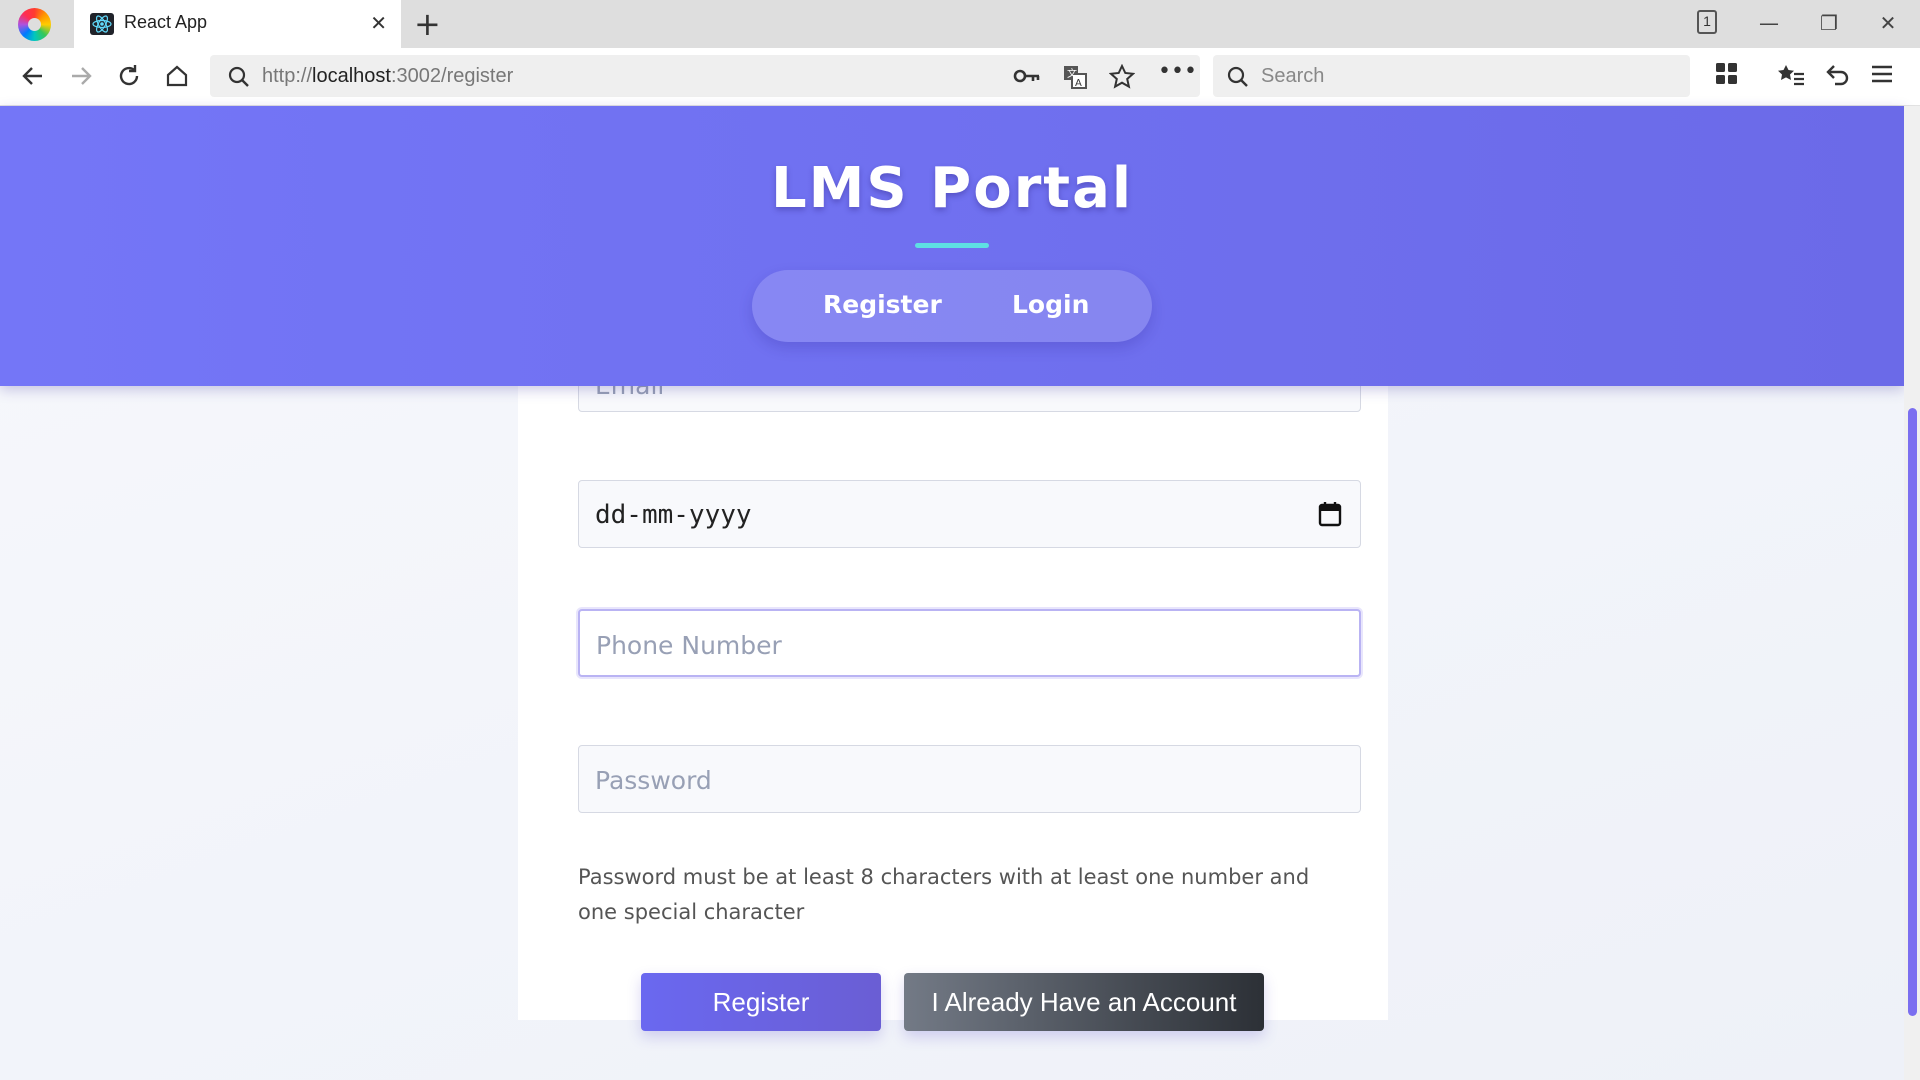 The height and width of the screenshot is (1080, 1920). What do you see at coordinates (34, 24) in the screenshot?
I see `browser-logo-icon` at bounding box center [34, 24].